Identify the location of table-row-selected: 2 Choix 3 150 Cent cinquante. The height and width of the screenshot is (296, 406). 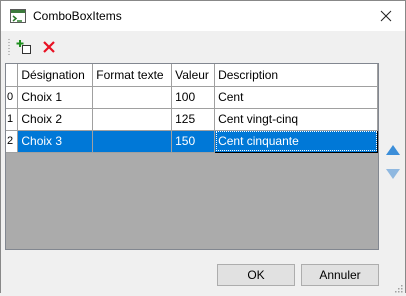
(192, 141).